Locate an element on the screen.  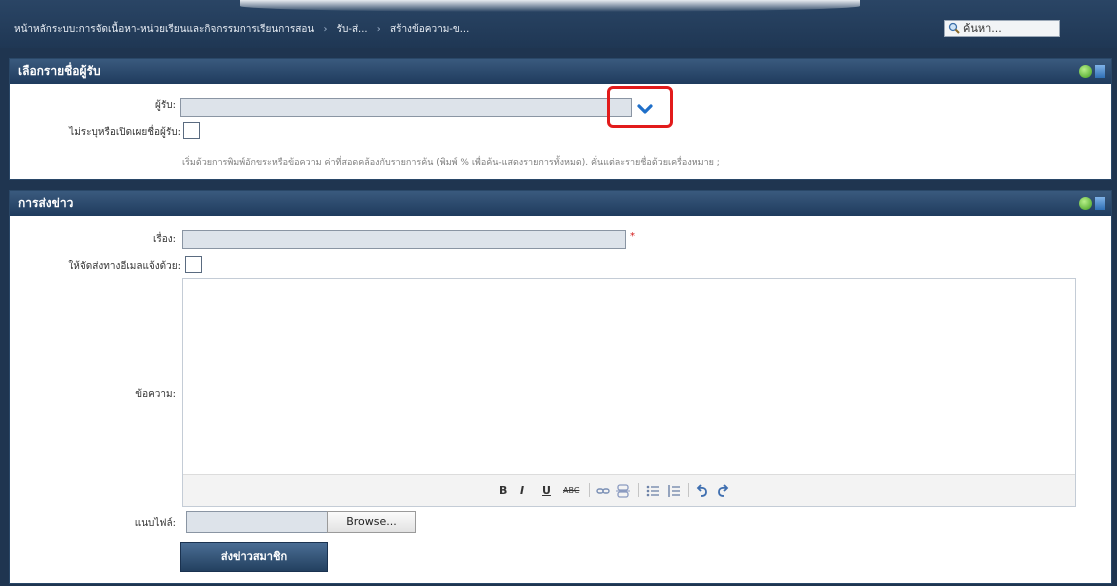
message-panel-header: การส่งข่าว is located at coordinates (560, 203).